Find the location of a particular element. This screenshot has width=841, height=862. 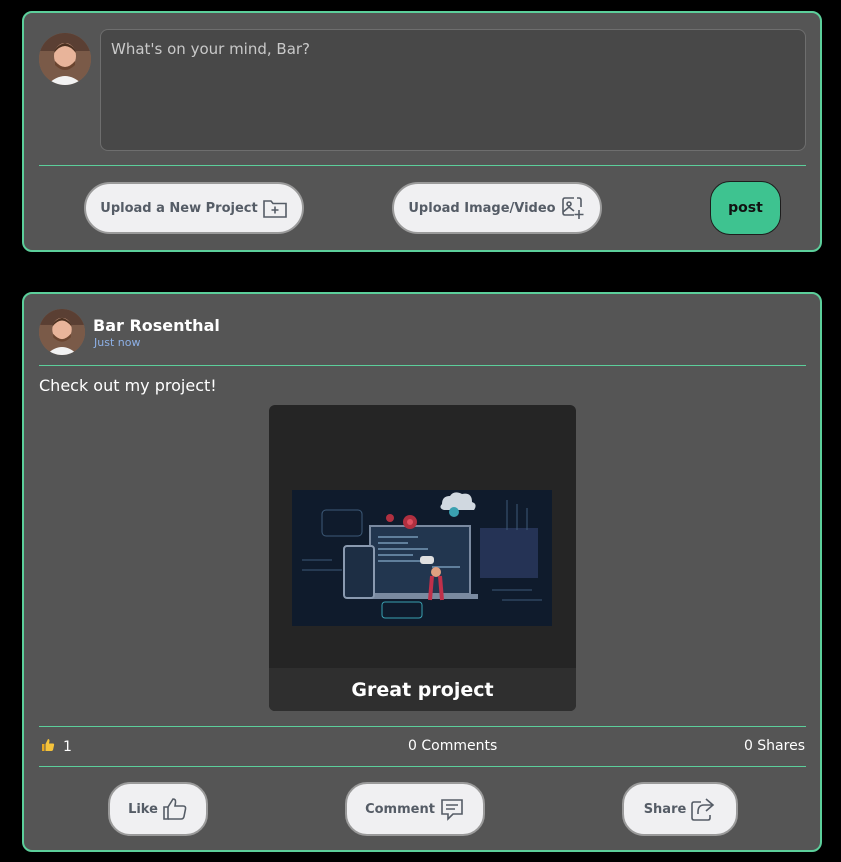

thumbs-up-icon is located at coordinates (175, 809).